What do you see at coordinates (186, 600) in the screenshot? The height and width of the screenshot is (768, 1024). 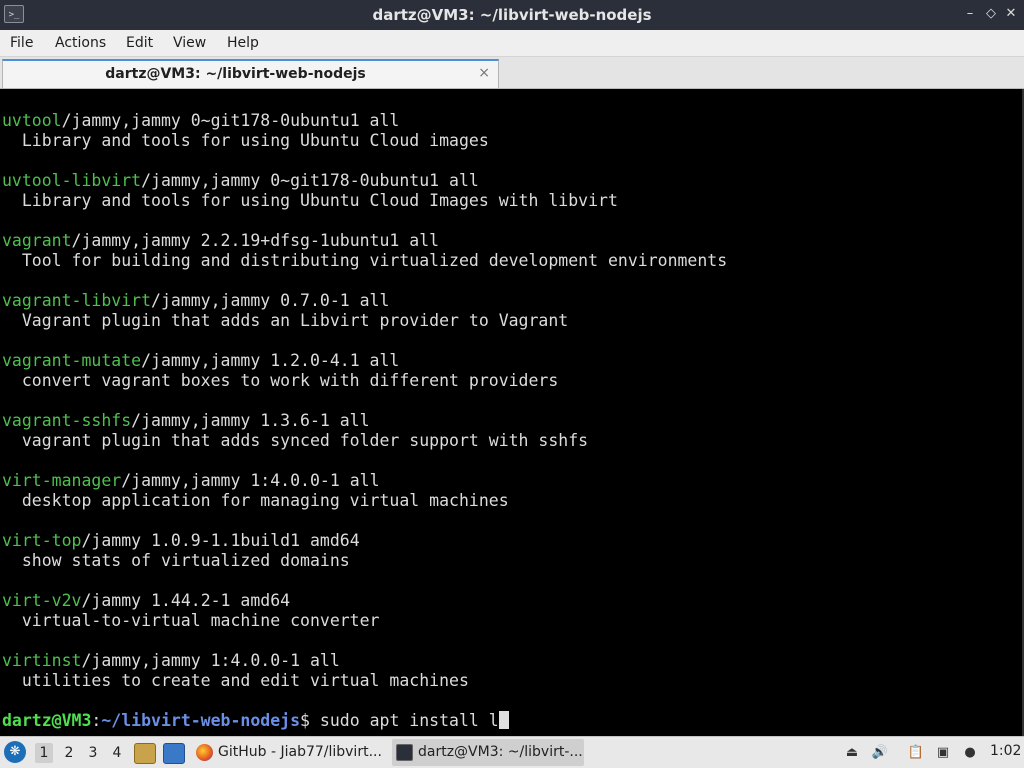 I see `package-version: /jammy 1.44.2-1 amd64` at bounding box center [186, 600].